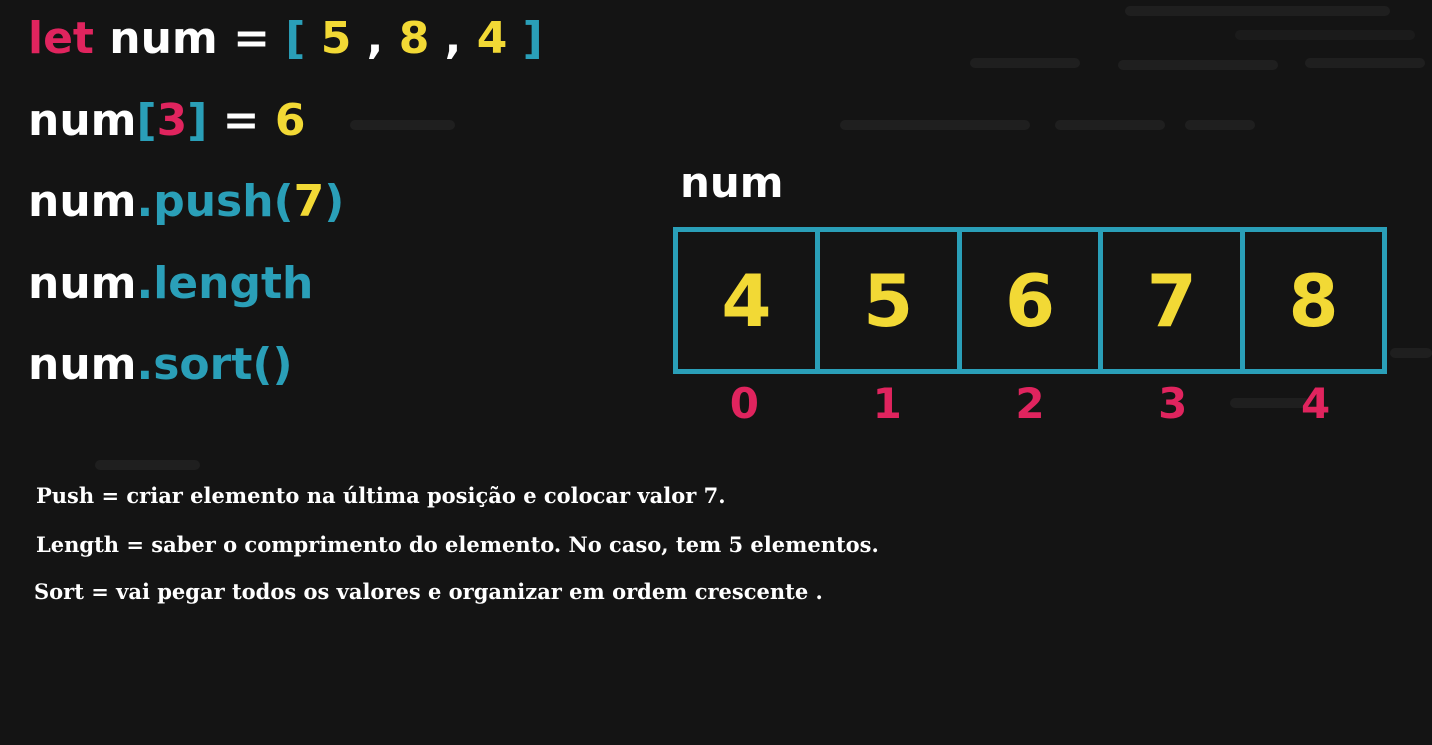 The image size is (1432, 745). I want to click on array-index: 0, so click(744, 403).